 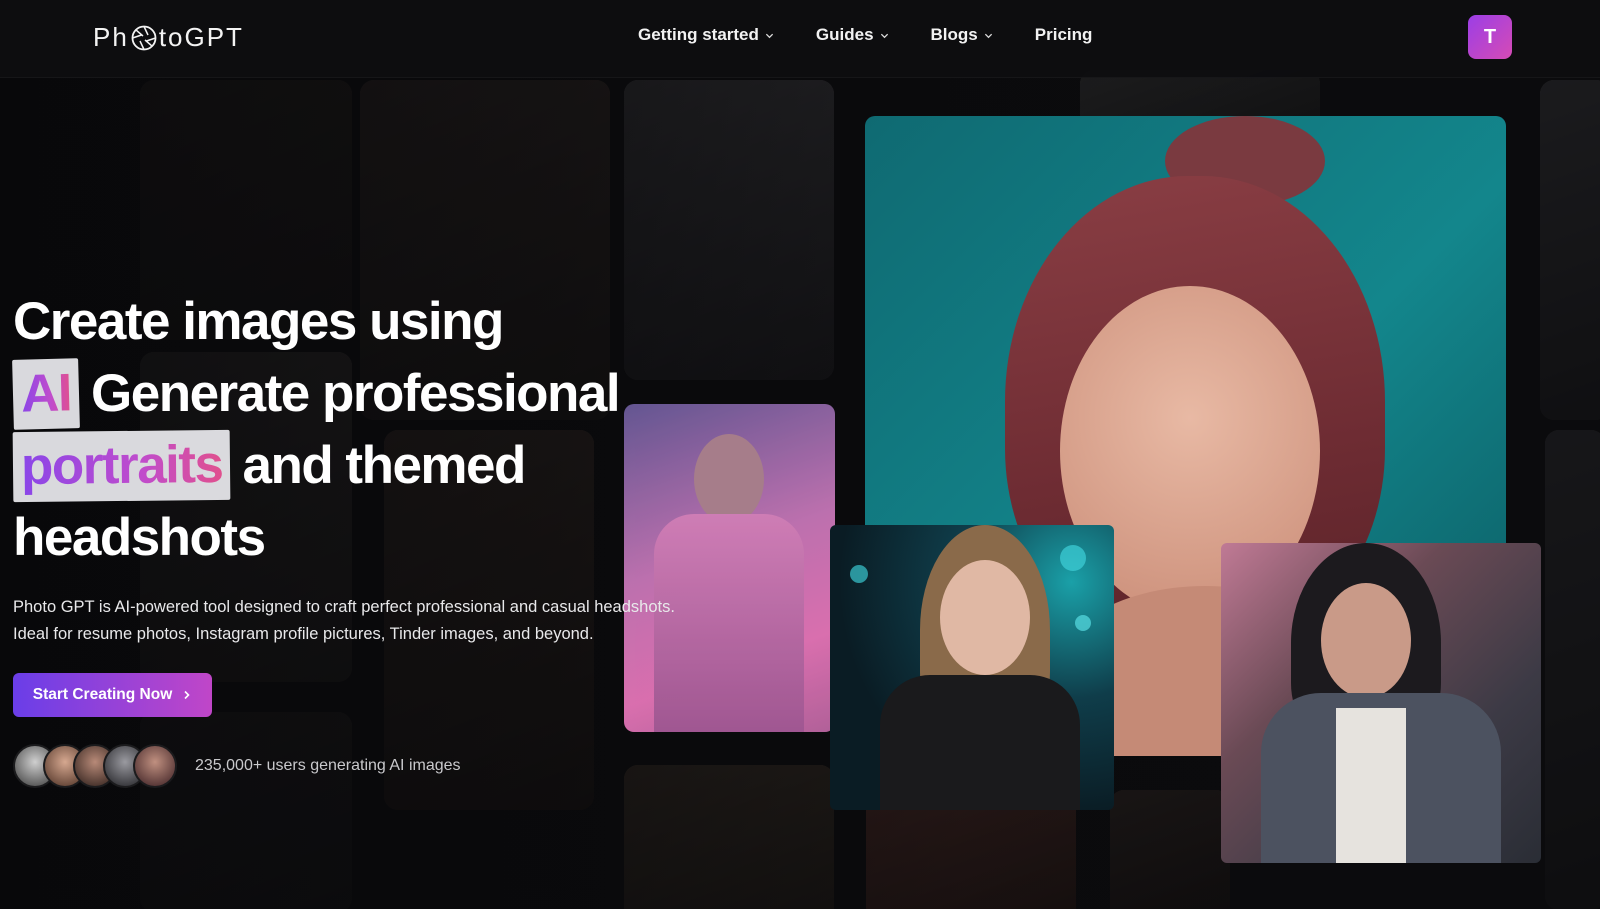 I want to click on nav-blogs: Blogs, so click(x=962, y=35).